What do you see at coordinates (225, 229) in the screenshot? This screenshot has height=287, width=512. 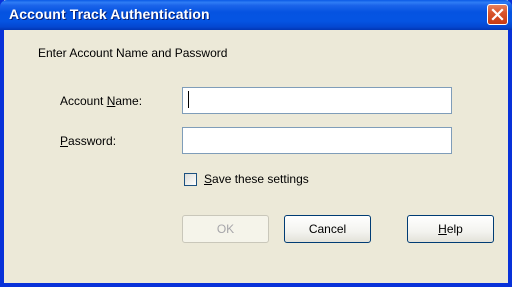 I see `ok-button: OK` at bounding box center [225, 229].